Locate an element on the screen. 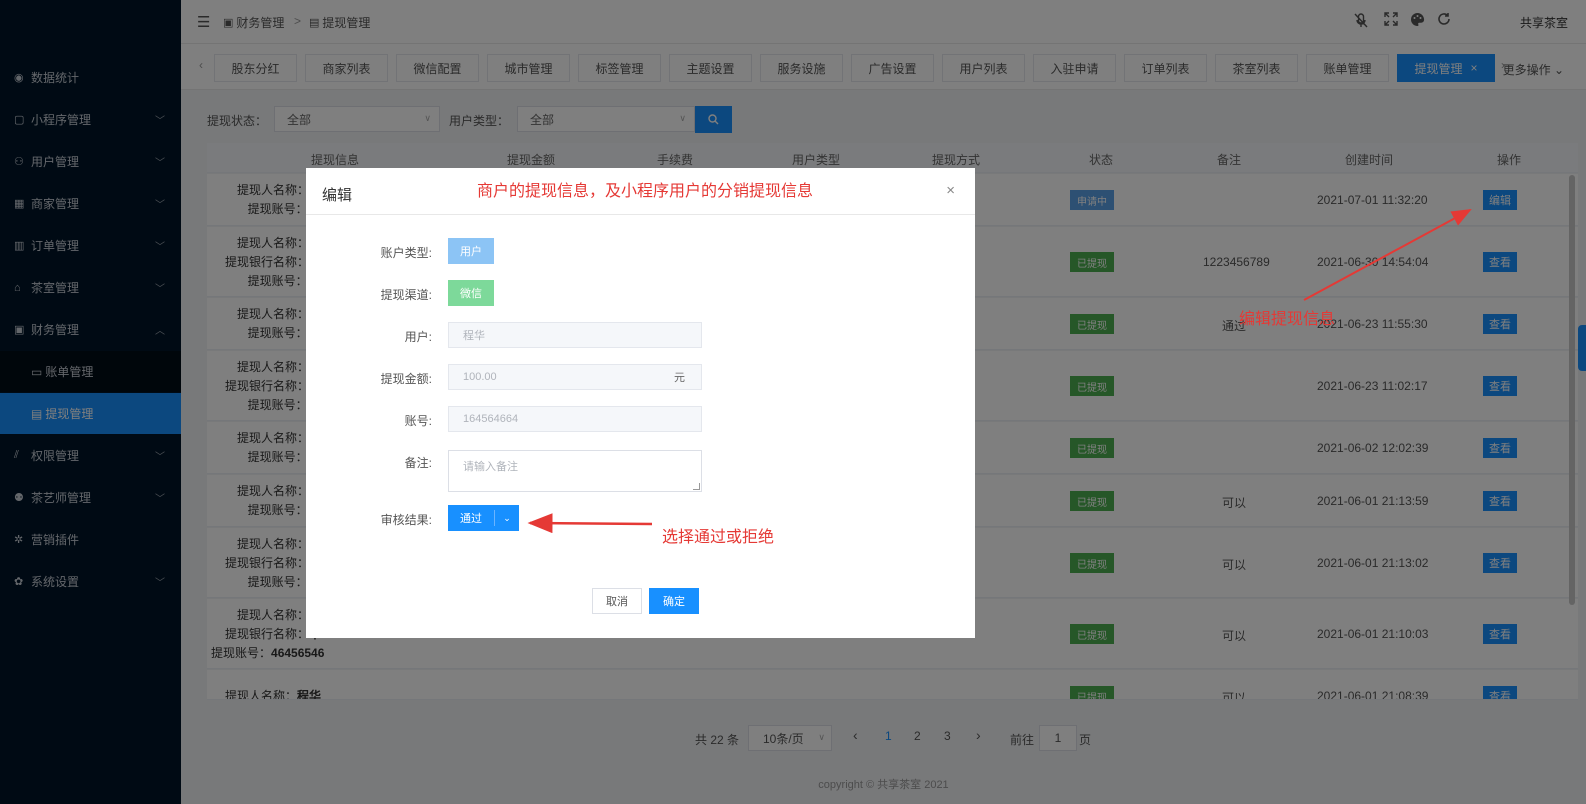  account-field: 164564664 is located at coordinates (575, 419).